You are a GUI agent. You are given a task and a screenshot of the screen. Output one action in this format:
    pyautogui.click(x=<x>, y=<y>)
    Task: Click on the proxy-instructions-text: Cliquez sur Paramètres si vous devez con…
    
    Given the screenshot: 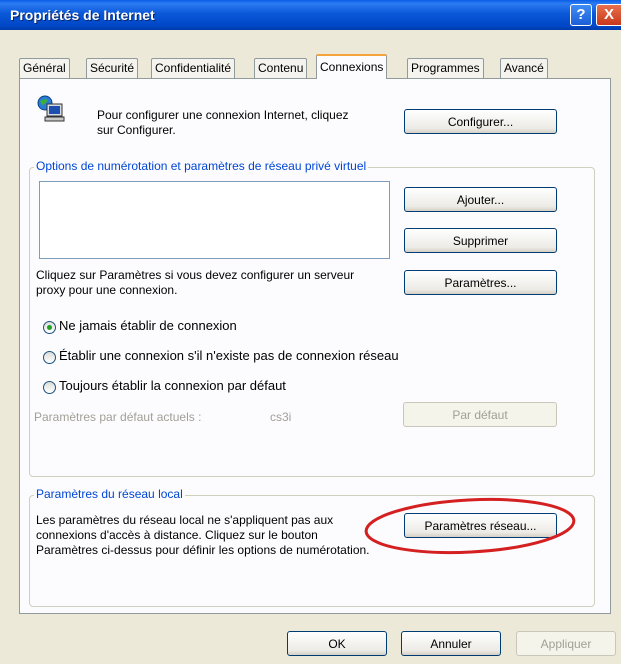 What is the action you would take?
    pyautogui.click(x=195, y=282)
    